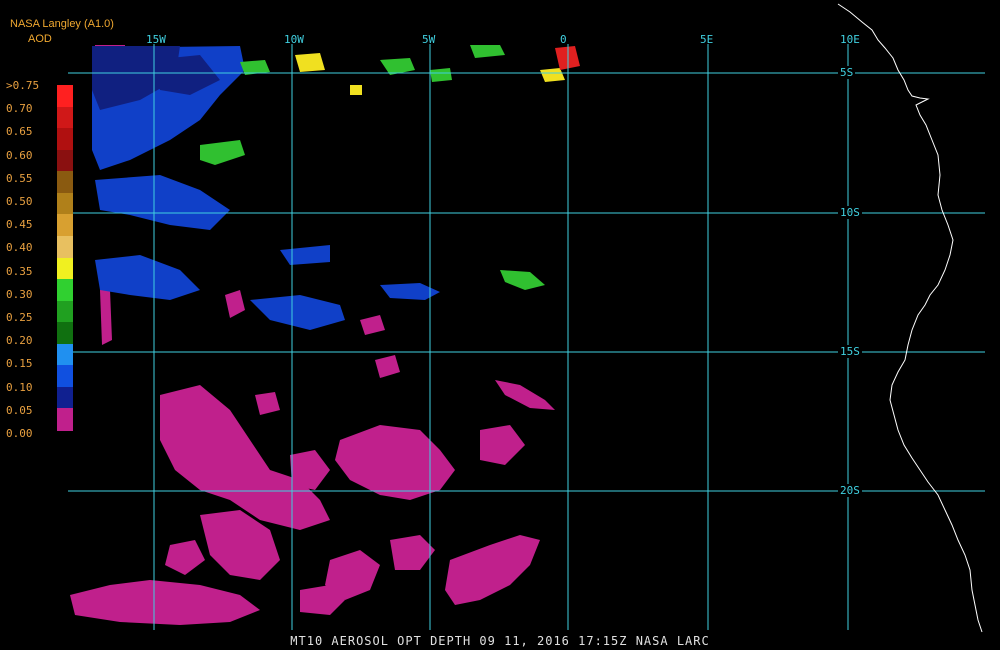  Describe the element at coordinates (563, 39) in the screenshot. I see `longitude-label: 0` at that location.